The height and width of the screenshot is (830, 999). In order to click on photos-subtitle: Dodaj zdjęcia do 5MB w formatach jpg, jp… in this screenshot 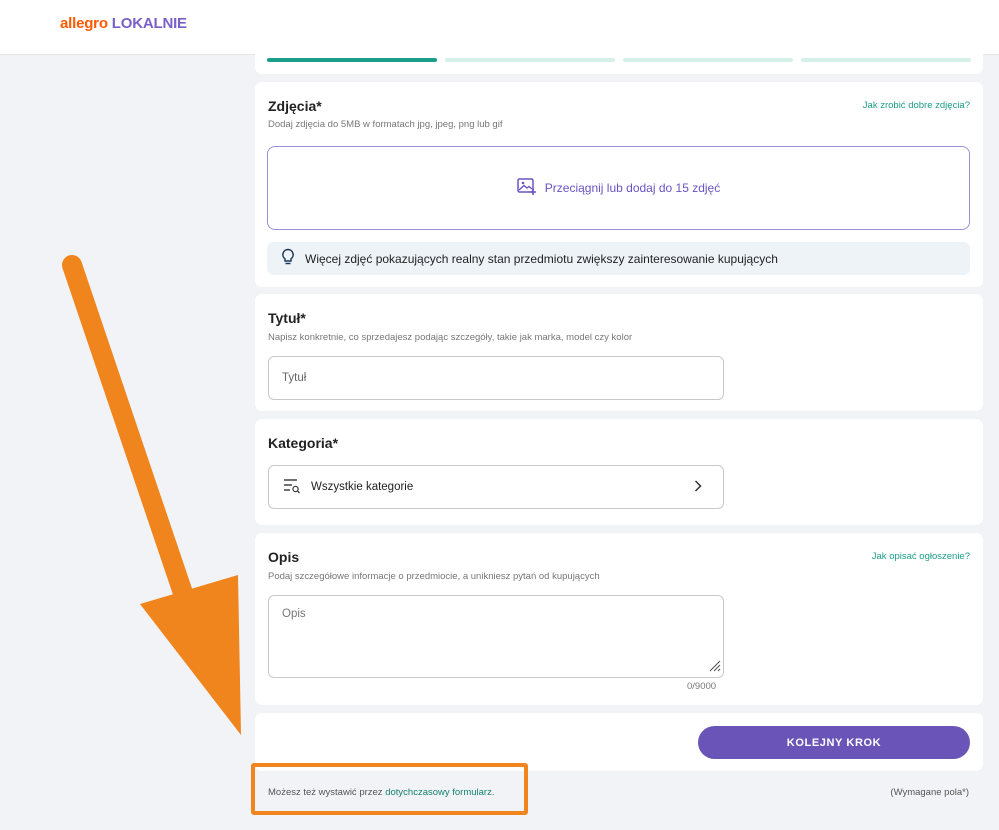, I will do `click(385, 124)`.